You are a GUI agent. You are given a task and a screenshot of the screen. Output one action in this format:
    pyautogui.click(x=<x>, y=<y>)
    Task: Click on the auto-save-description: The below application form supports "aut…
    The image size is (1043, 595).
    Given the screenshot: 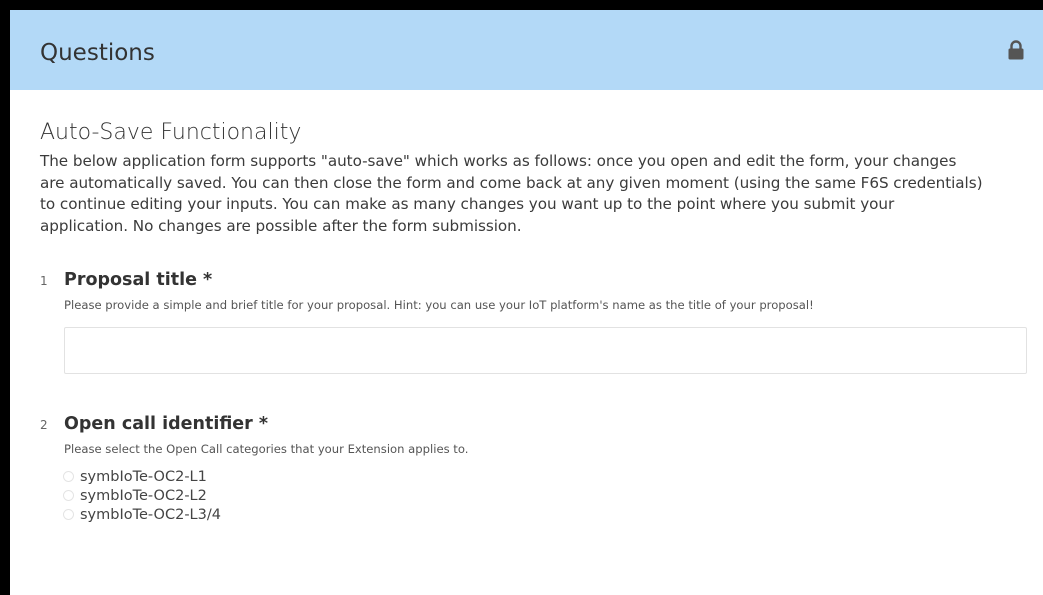 What is the action you would take?
    pyautogui.click(x=527, y=194)
    